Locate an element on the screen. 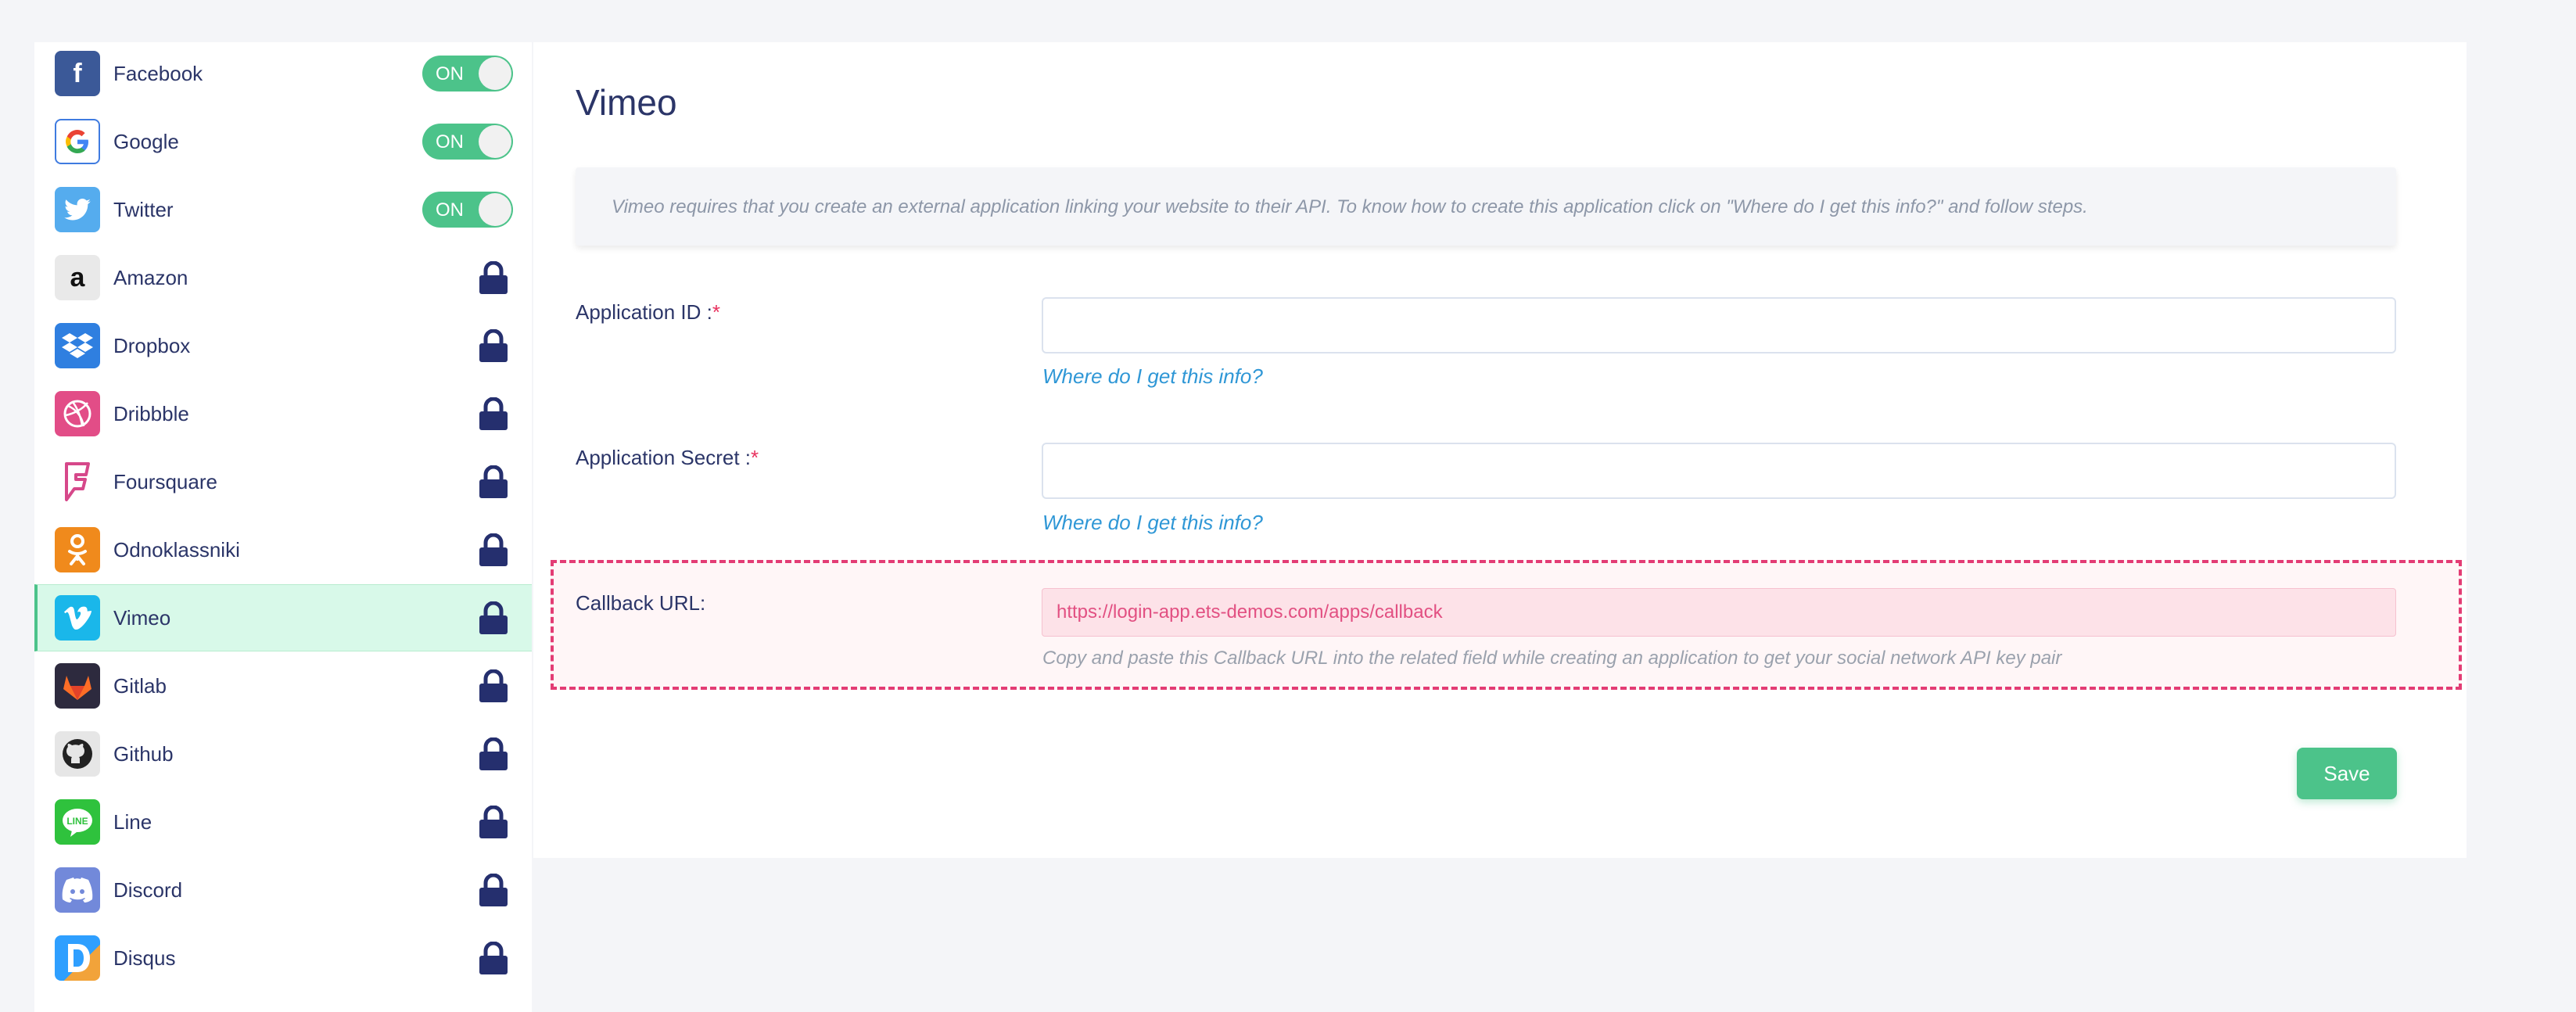  sidebar-item-label: Discord is located at coordinates (148, 889).